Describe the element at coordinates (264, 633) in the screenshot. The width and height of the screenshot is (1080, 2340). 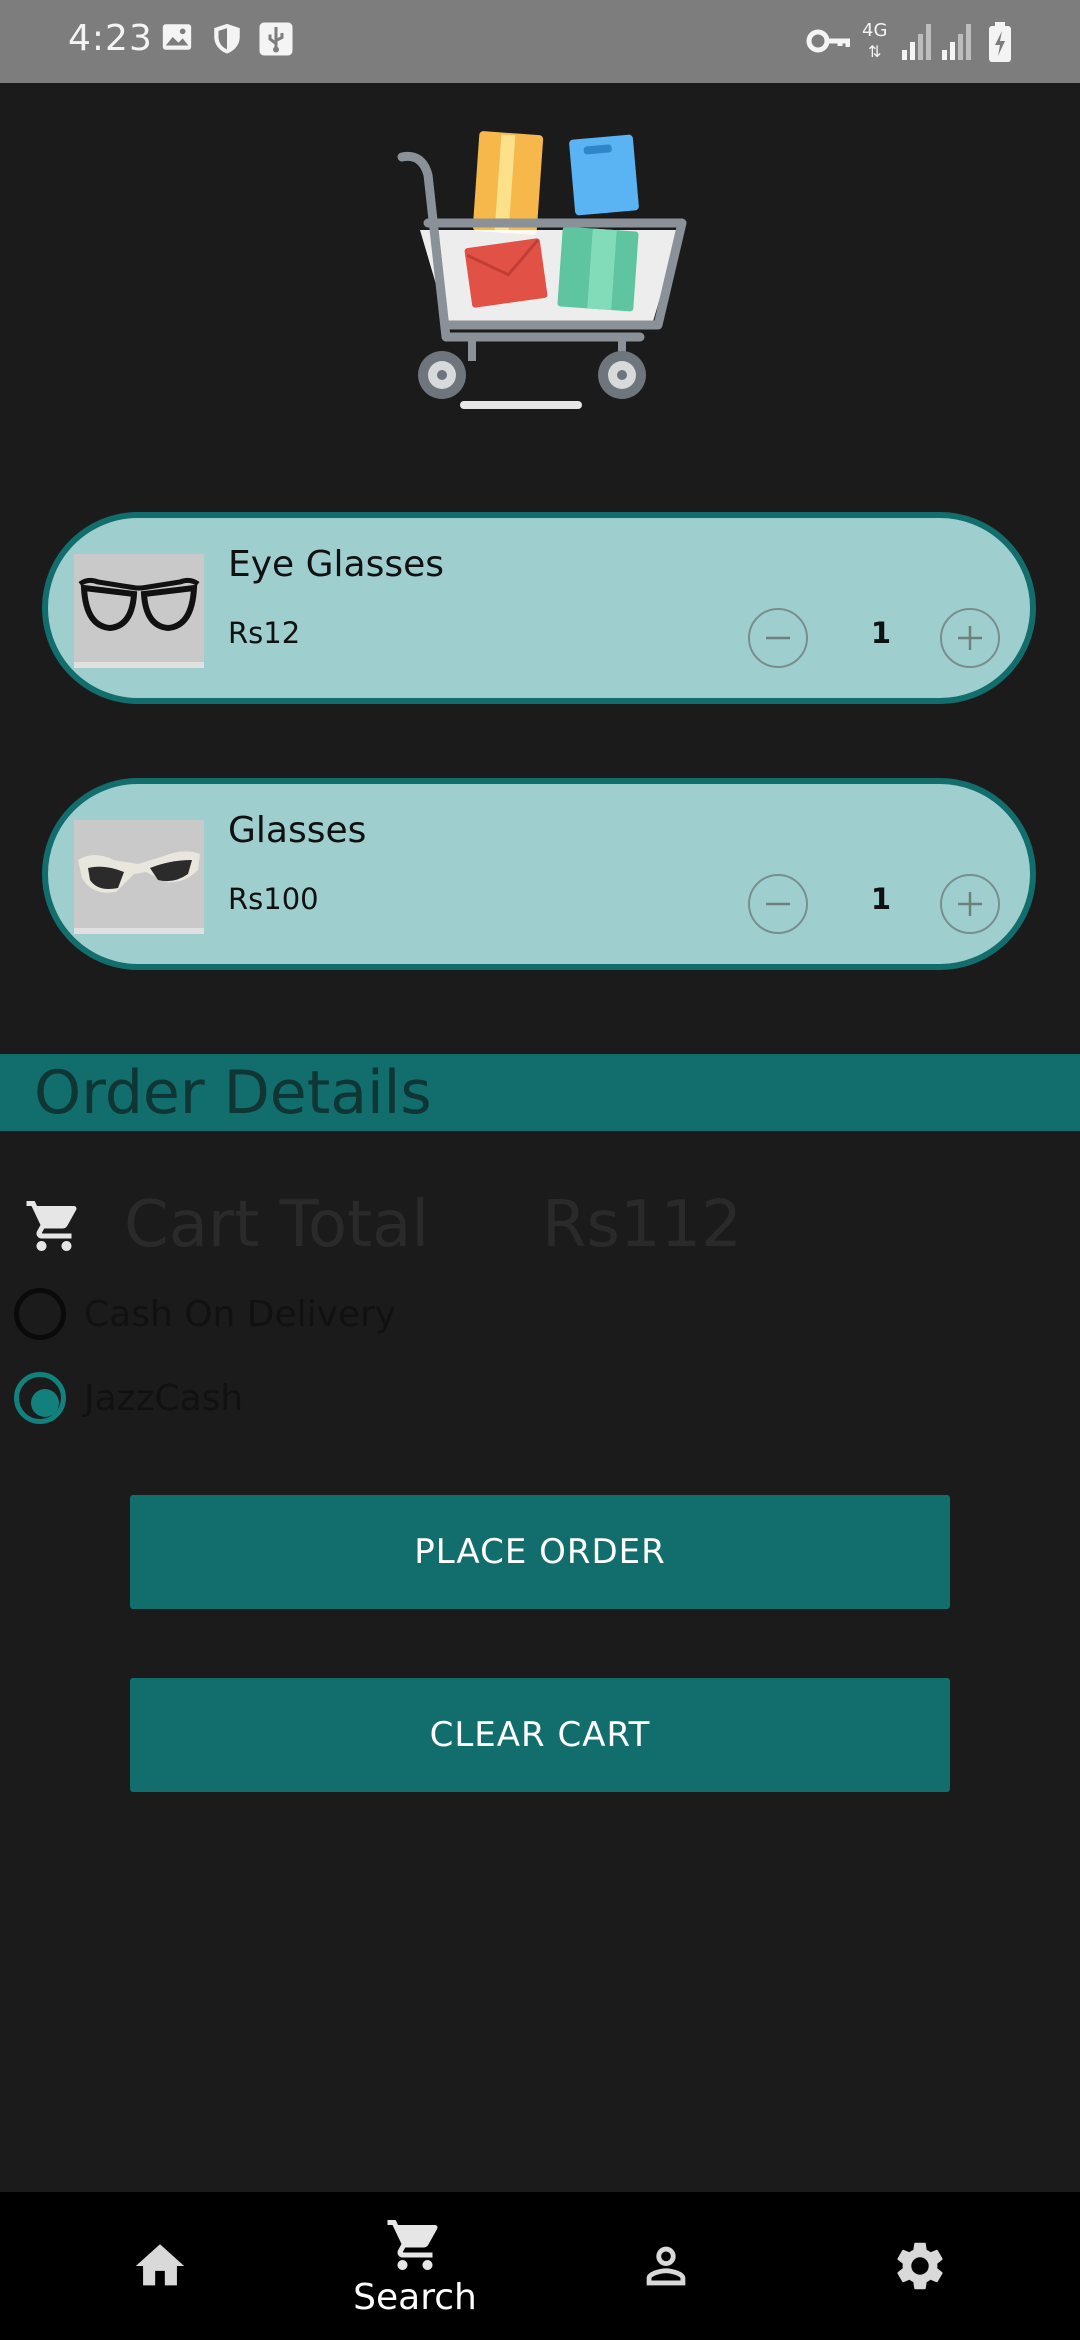
I see `cart-item-price: Rs12` at that location.